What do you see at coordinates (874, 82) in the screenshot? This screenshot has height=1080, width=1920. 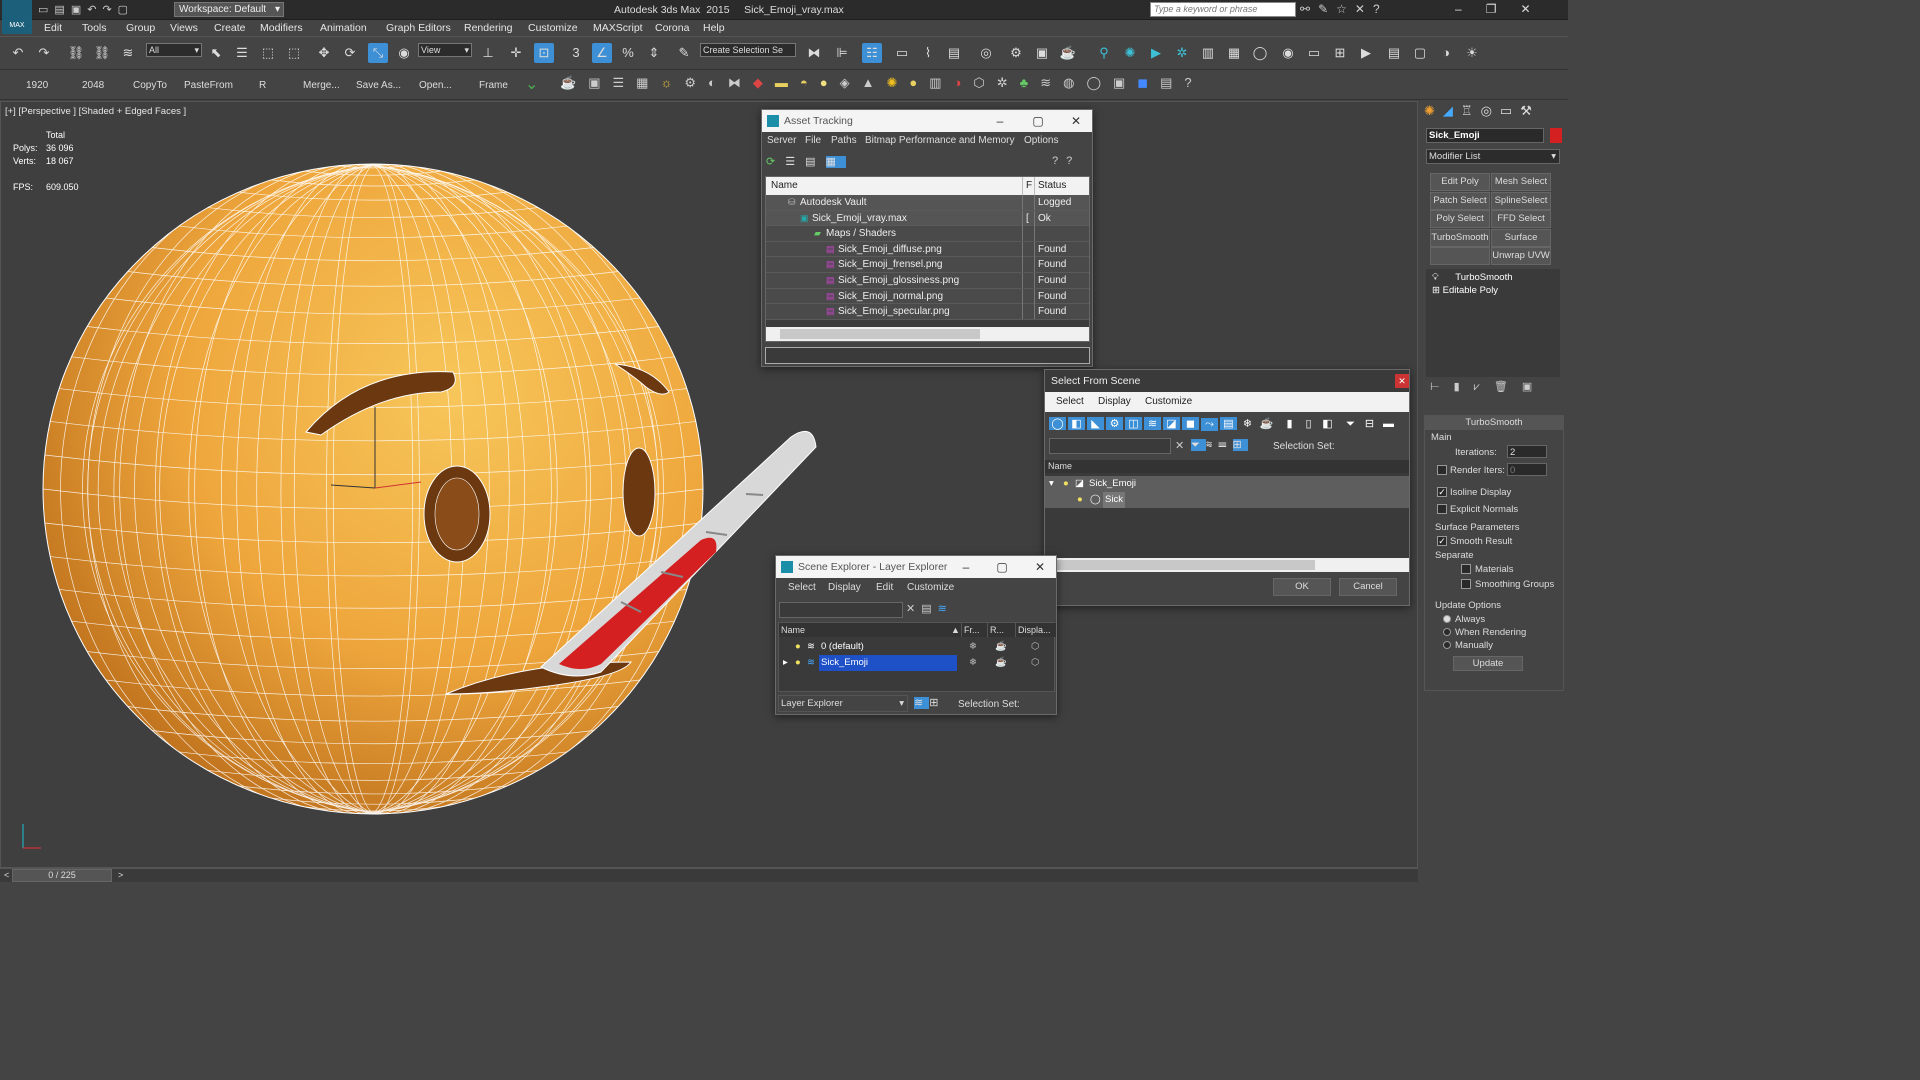 I see `spot-light-icon: ▲` at bounding box center [874, 82].